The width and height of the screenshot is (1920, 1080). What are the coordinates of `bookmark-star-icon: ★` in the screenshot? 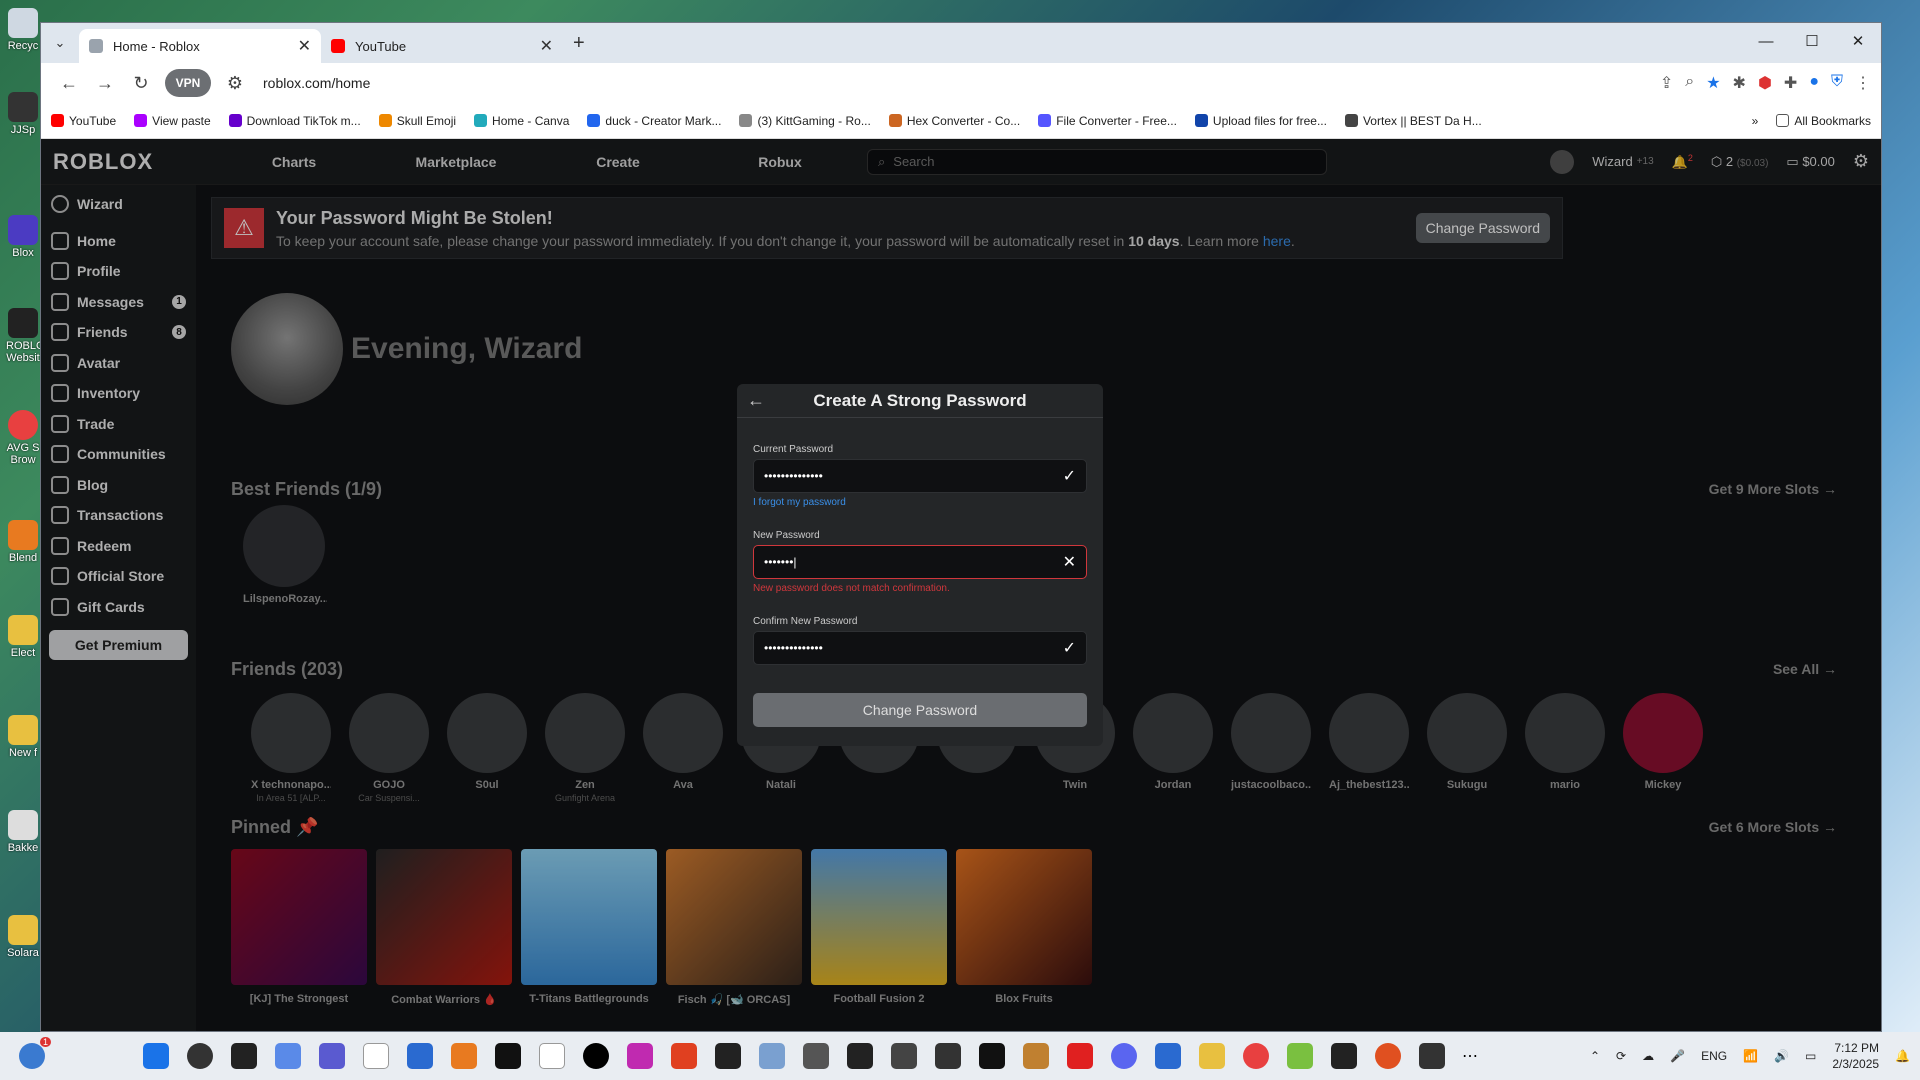 It's located at (1713, 83).